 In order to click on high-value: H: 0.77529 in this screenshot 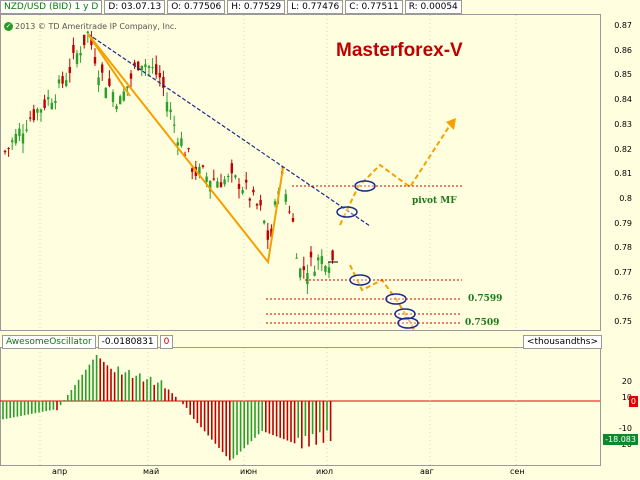, I will do `click(256, 7)`.